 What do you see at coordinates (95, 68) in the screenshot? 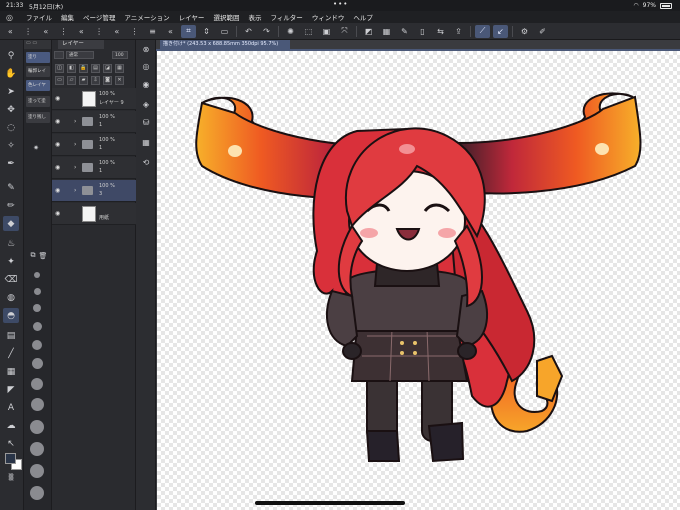
I see `lock-transparent-icon: ▤` at bounding box center [95, 68].